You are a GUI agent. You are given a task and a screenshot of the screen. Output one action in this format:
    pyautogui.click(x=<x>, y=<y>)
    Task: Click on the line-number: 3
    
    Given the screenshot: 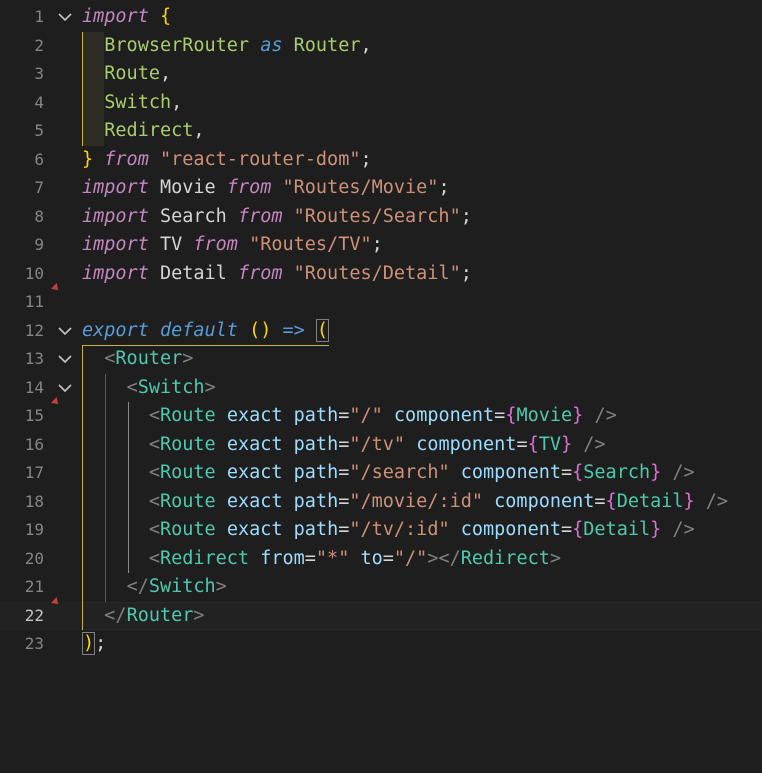 What is the action you would take?
    pyautogui.click(x=39, y=73)
    